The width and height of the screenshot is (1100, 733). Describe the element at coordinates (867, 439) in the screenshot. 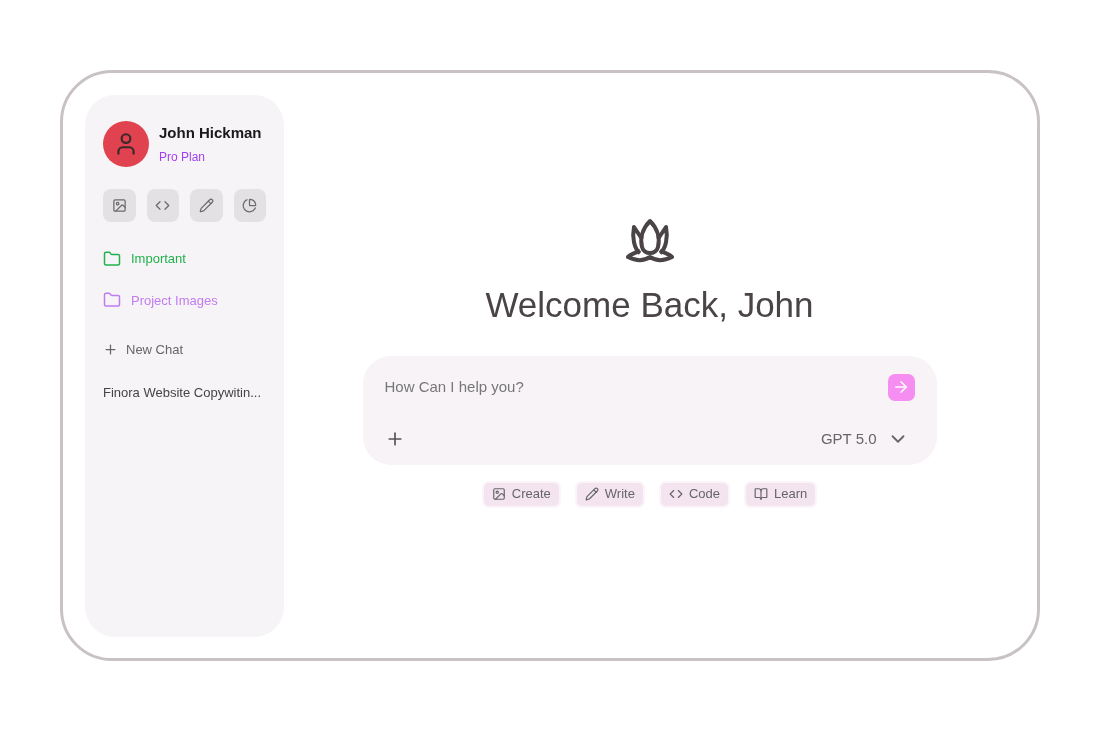

I see `model-selector: GPT 5.0` at that location.